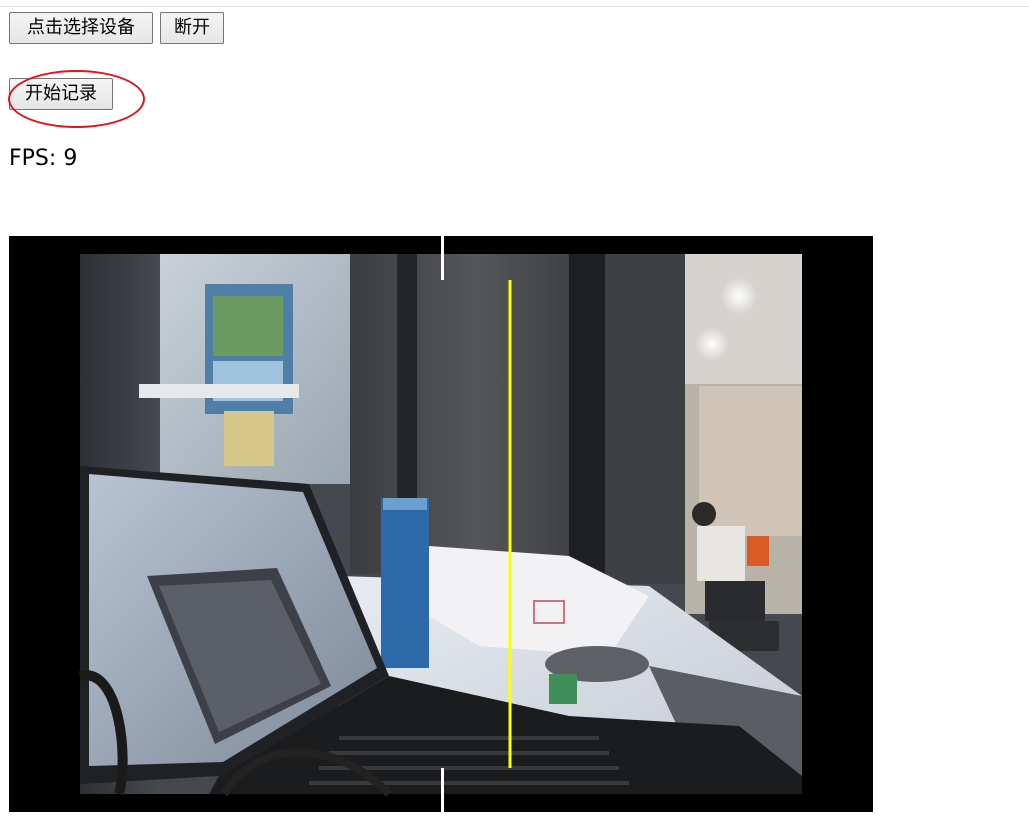  Describe the element at coordinates (33, 158) in the screenshot. I see `fps-label: FPS:` at that location.